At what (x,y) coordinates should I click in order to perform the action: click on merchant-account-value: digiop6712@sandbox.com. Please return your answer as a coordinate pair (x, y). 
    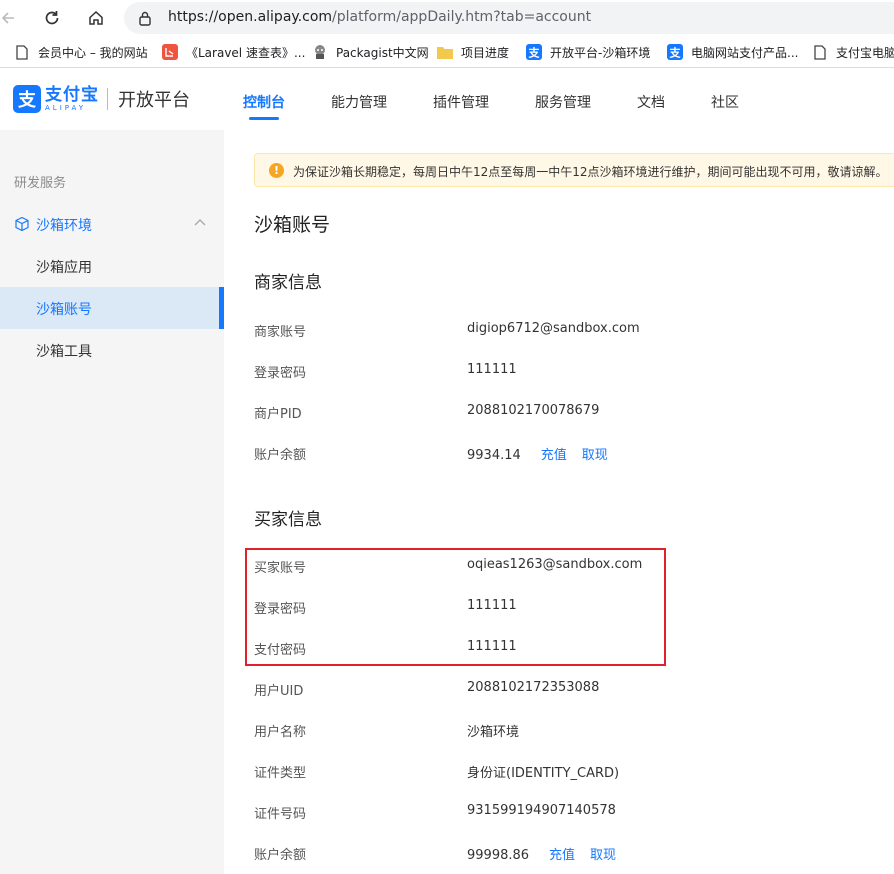
    Looking at the image, I should click on (553, 328).